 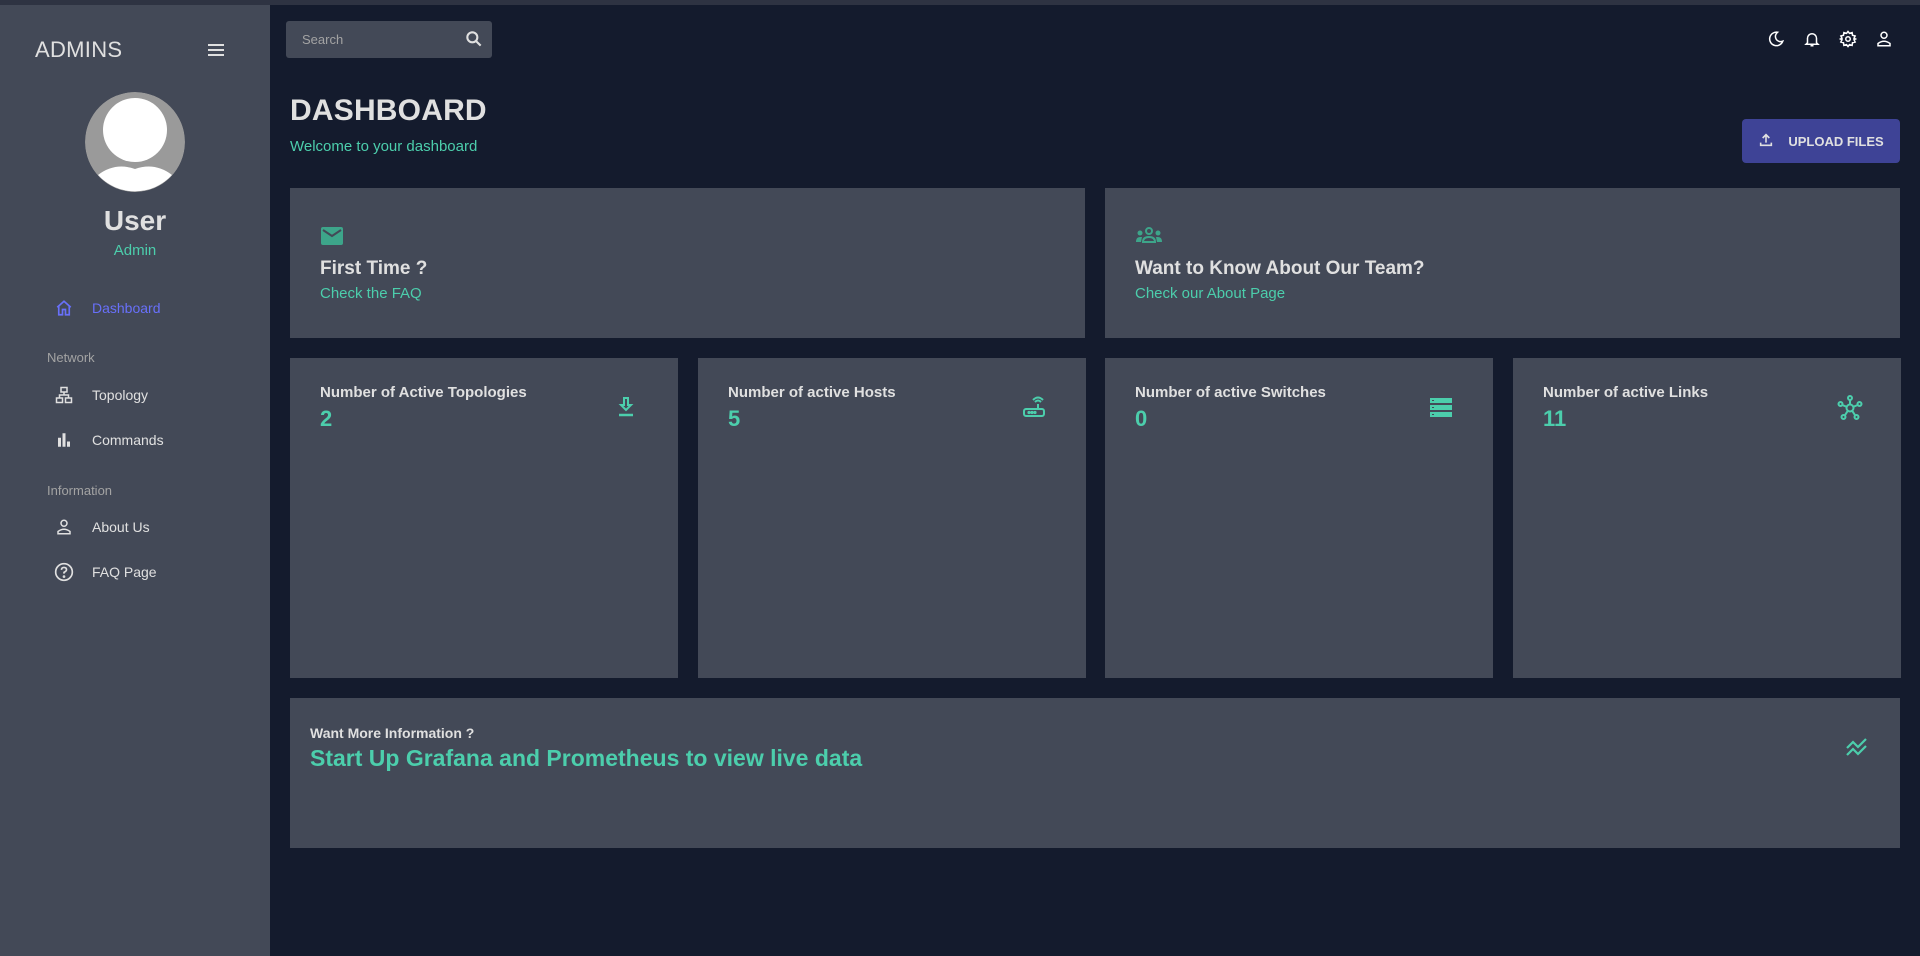 What do you see at coordinates (892, 518) in the screenshot?
I see `stat-card-hosts: Number of active Hosts 5` at bounding box center [892, 518].